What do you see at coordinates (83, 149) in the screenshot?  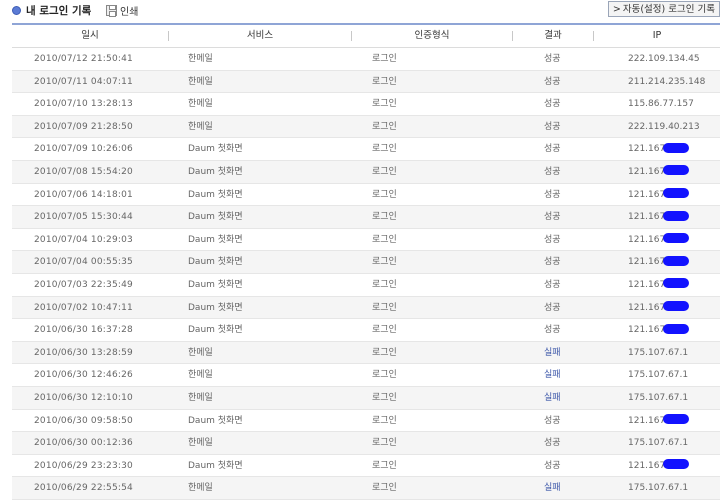 I see `cell-date-text: 2010/07/09 10:26:06` at bounding box center [83, 149].